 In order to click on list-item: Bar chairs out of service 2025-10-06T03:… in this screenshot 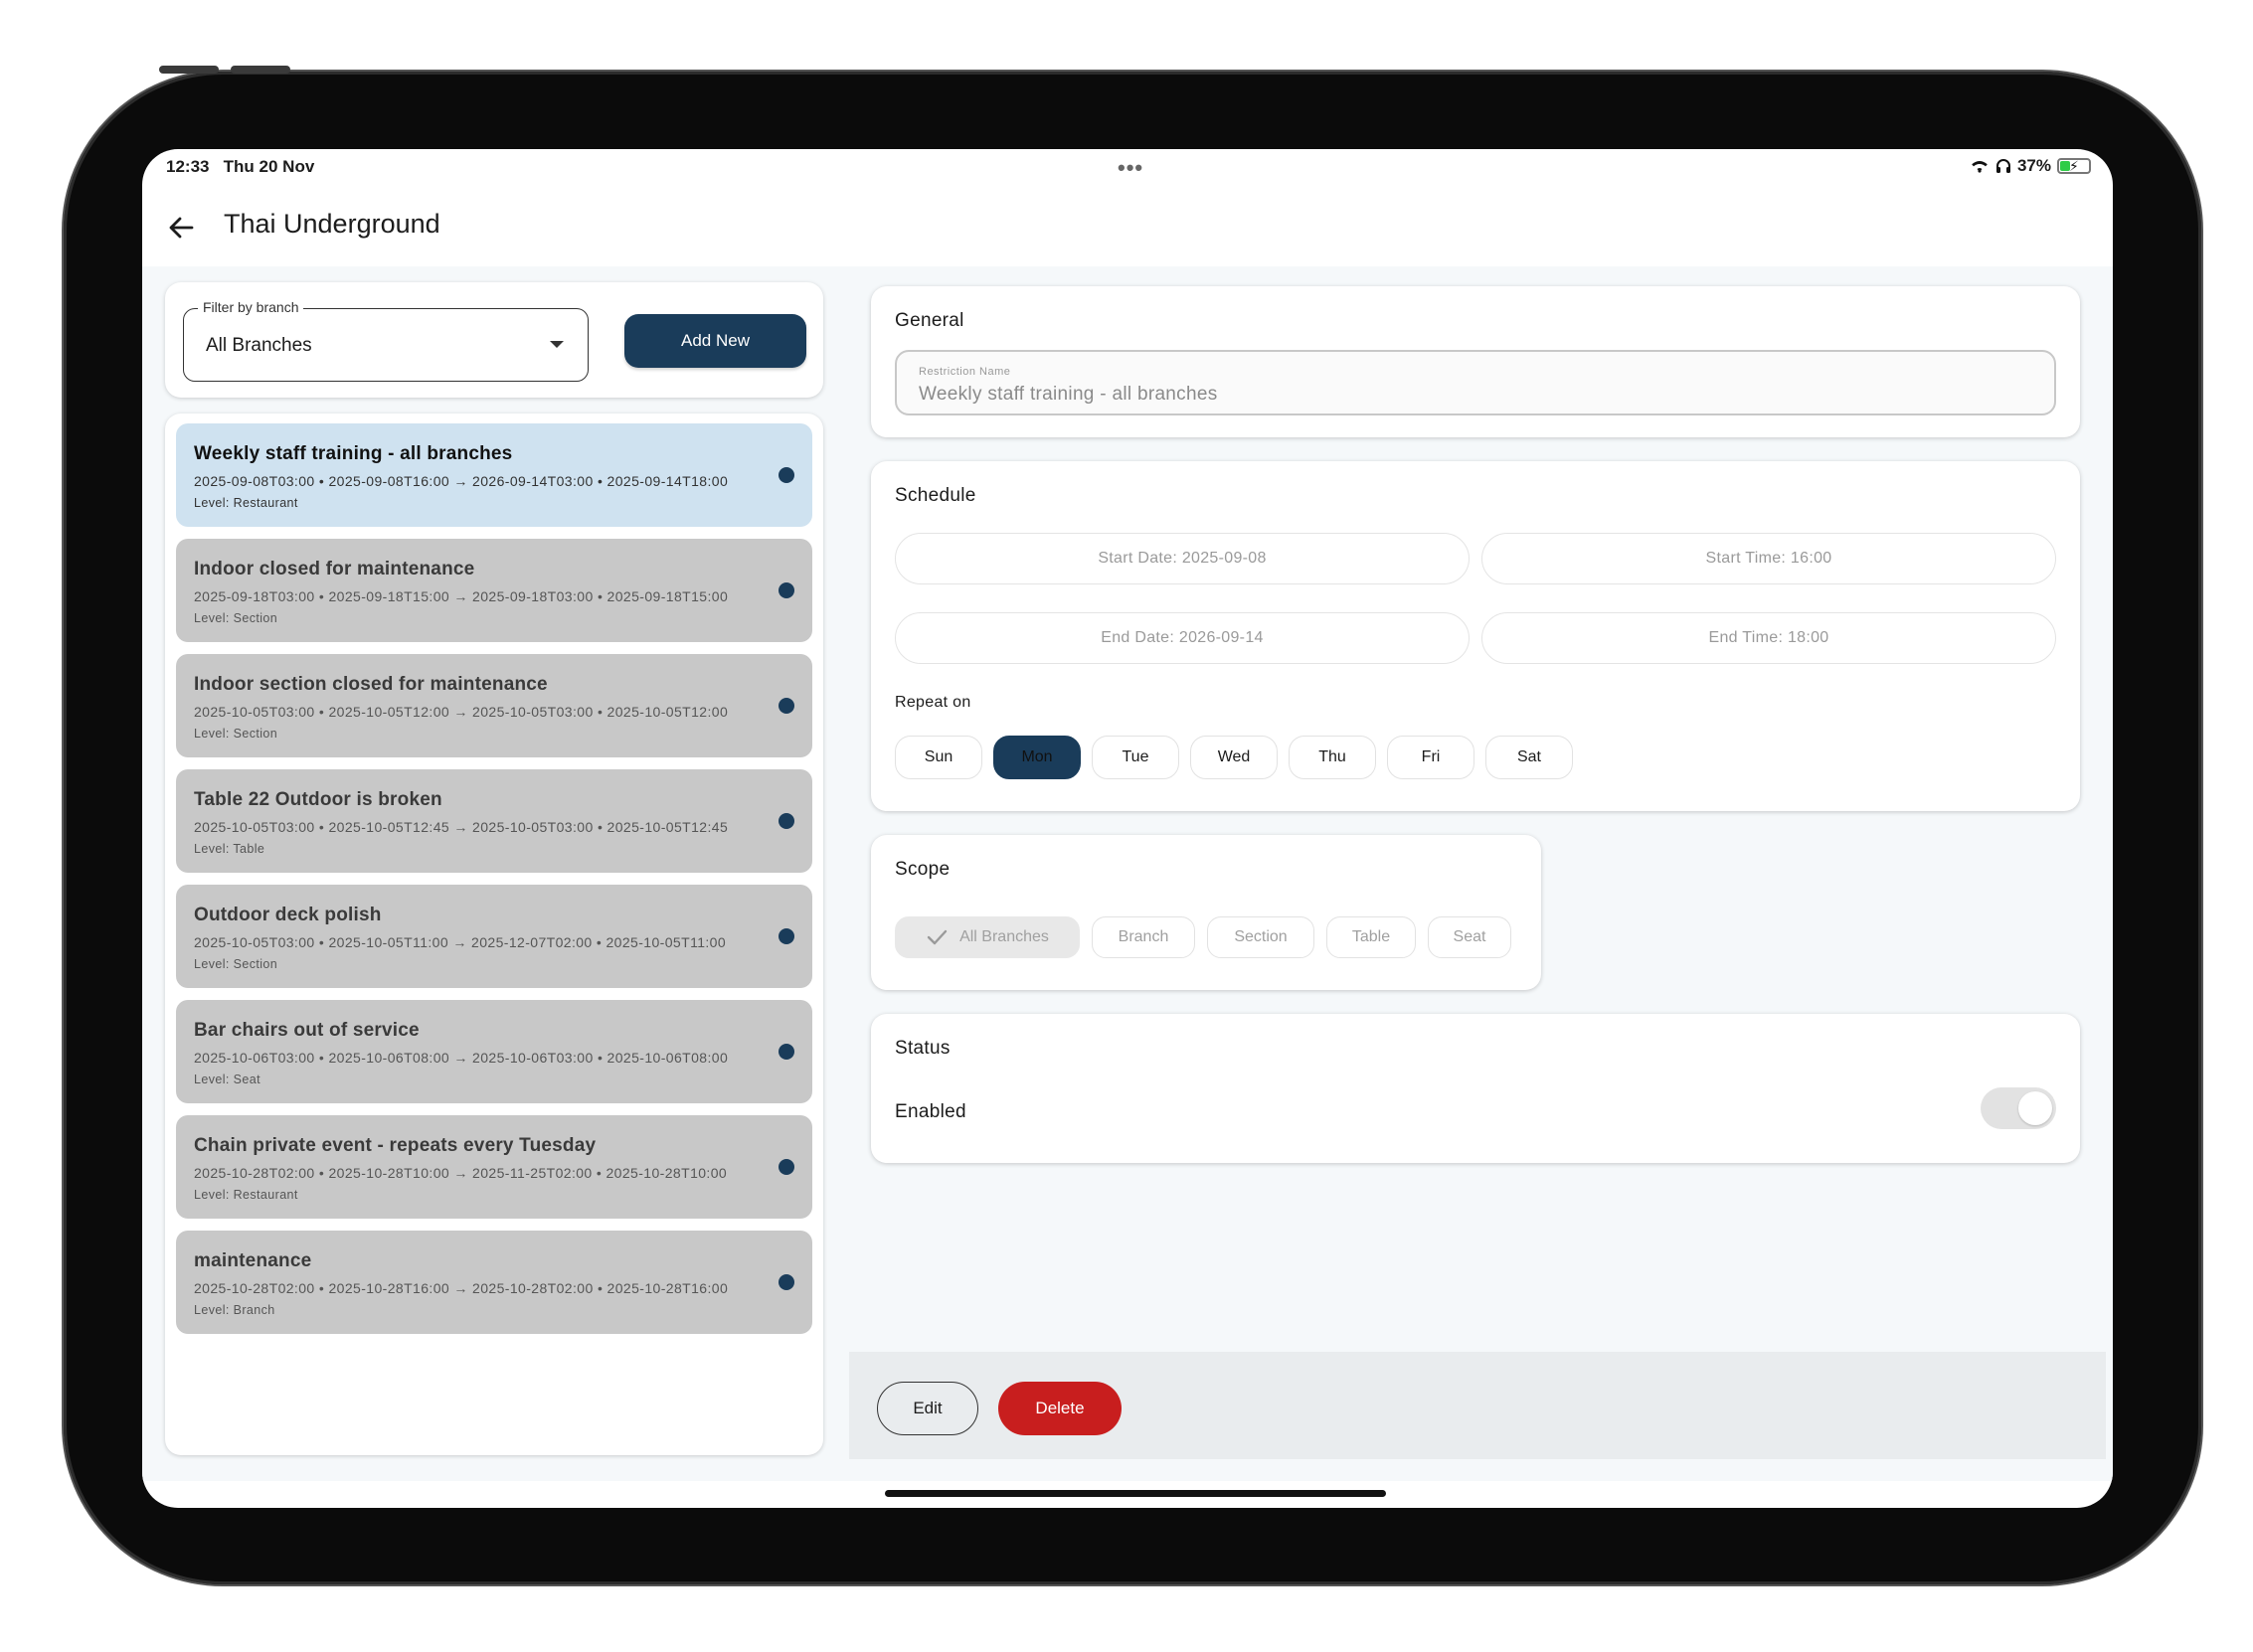, I will do `click(494, 1051)`.